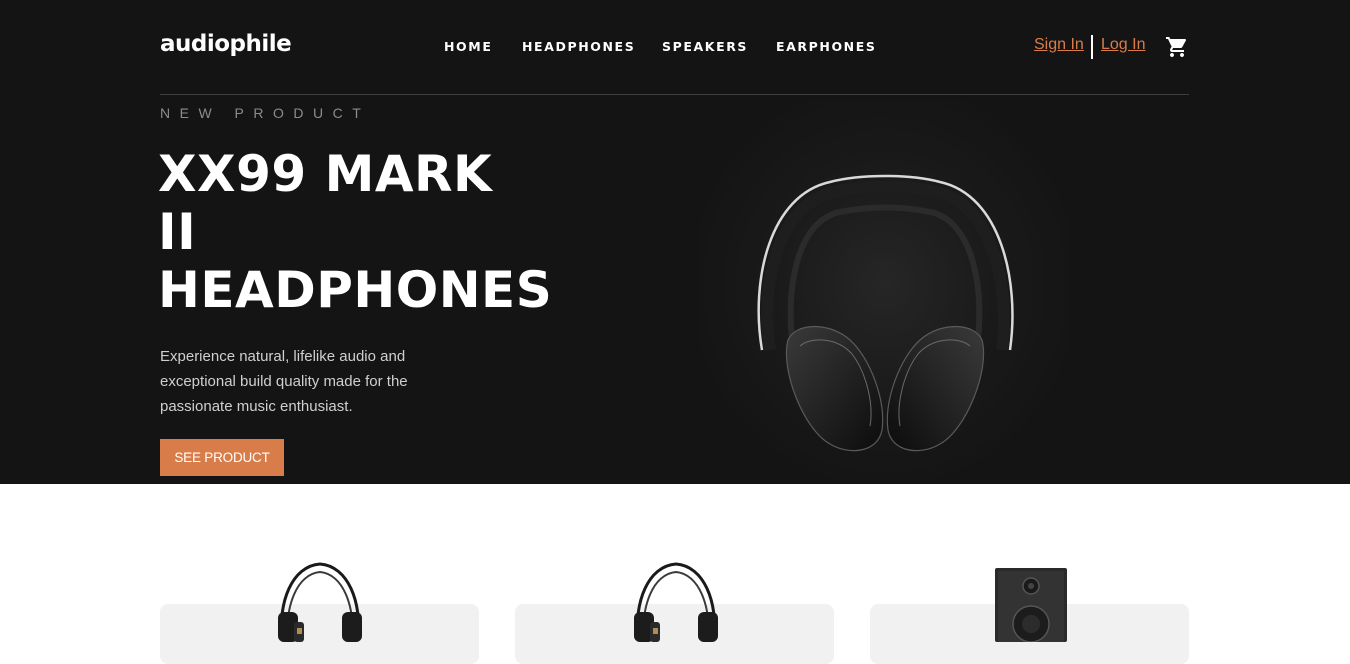 The height and width of the screenshot is (664, 1350). What do you see at coordinates (1123, 45) in the screenshot?
I see `log-in-link: Log In` at bounding box center [1123, 45].